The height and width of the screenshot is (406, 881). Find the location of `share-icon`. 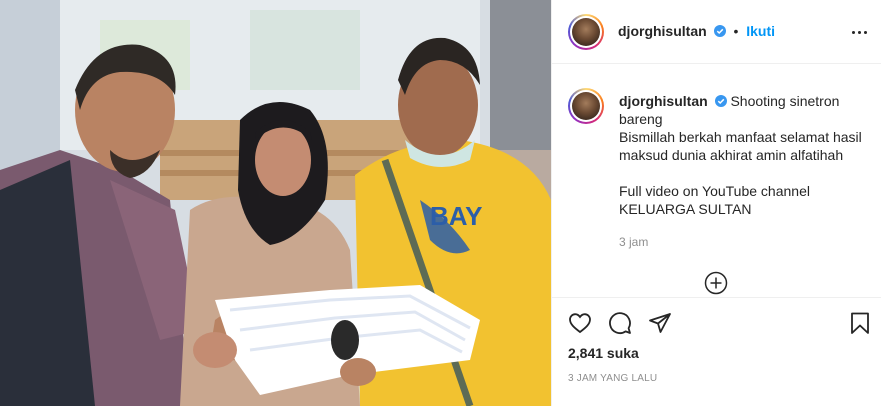

share-icon is located at coordinates (660, 323).